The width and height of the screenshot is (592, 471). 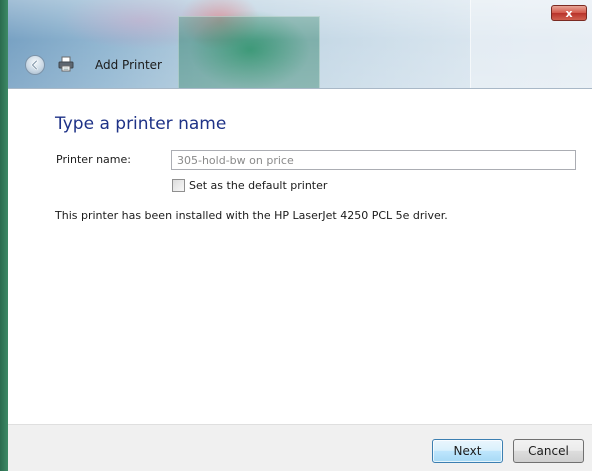 I want to click on close-button: x, so click(x=569, y=13).